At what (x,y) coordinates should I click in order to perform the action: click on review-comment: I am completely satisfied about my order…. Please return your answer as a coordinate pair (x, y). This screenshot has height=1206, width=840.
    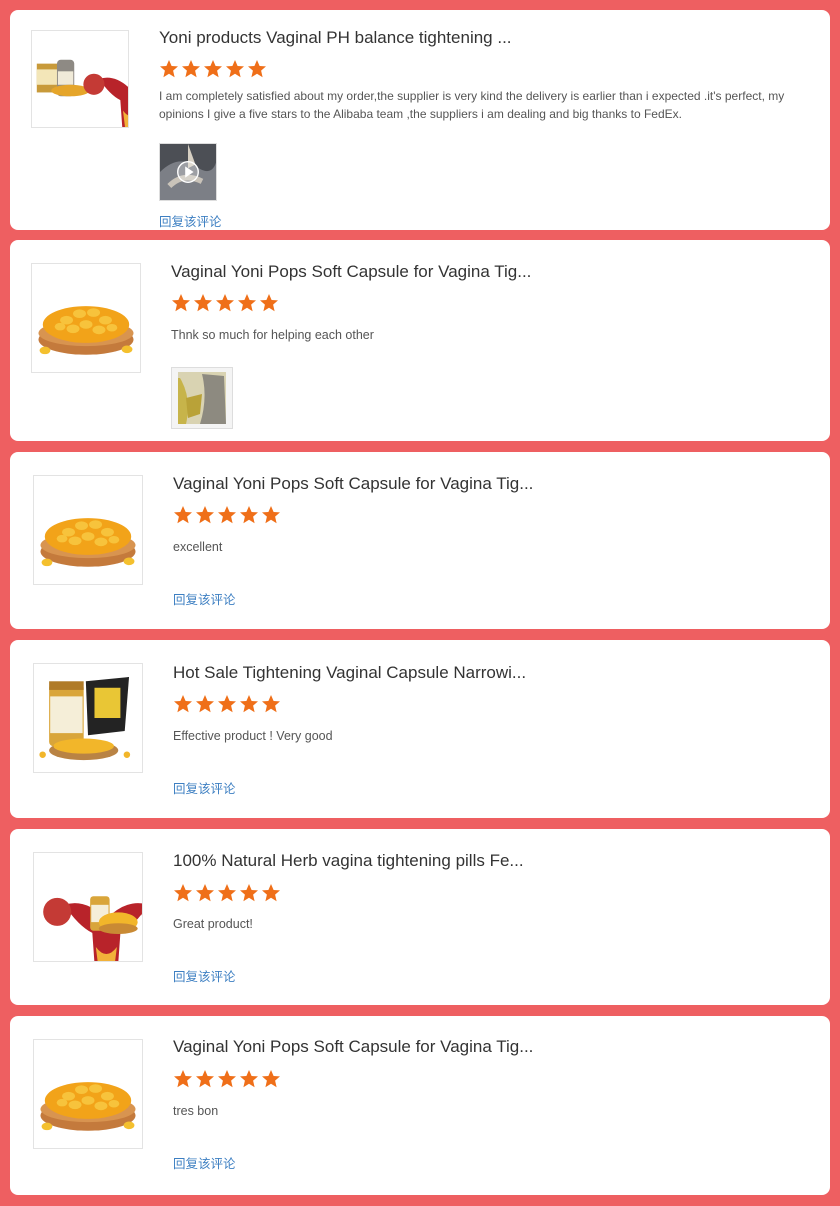
    Looking at the image, I should click on (472, 105).